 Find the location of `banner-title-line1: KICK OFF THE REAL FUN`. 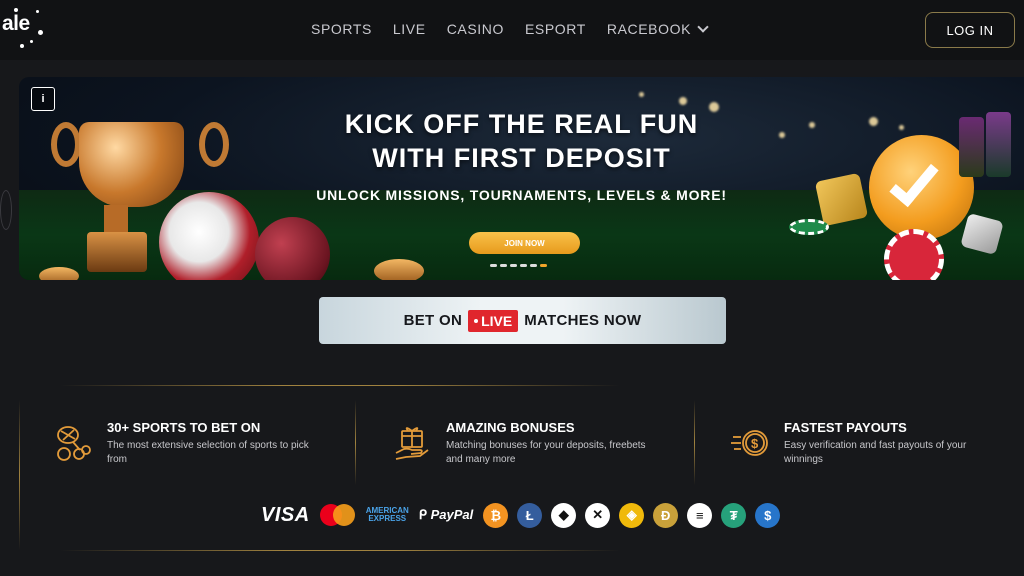

banner-title-line1: KICK OFF THE REAL FUN is located at coordinates (521, 124).